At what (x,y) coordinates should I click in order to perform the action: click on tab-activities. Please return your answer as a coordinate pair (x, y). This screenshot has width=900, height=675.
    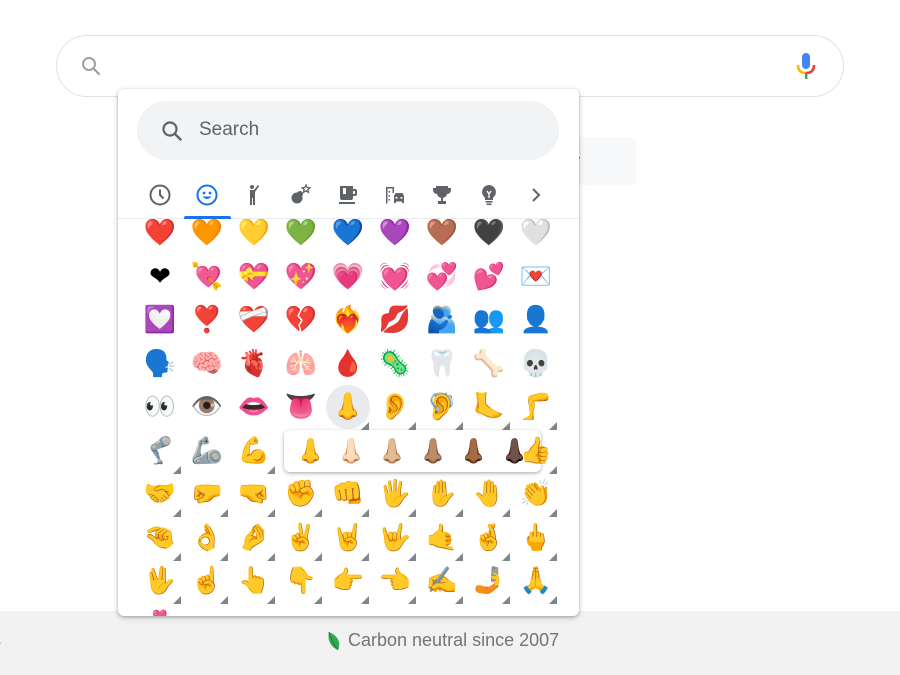
    Looking at the image, I should click on (442, 195).